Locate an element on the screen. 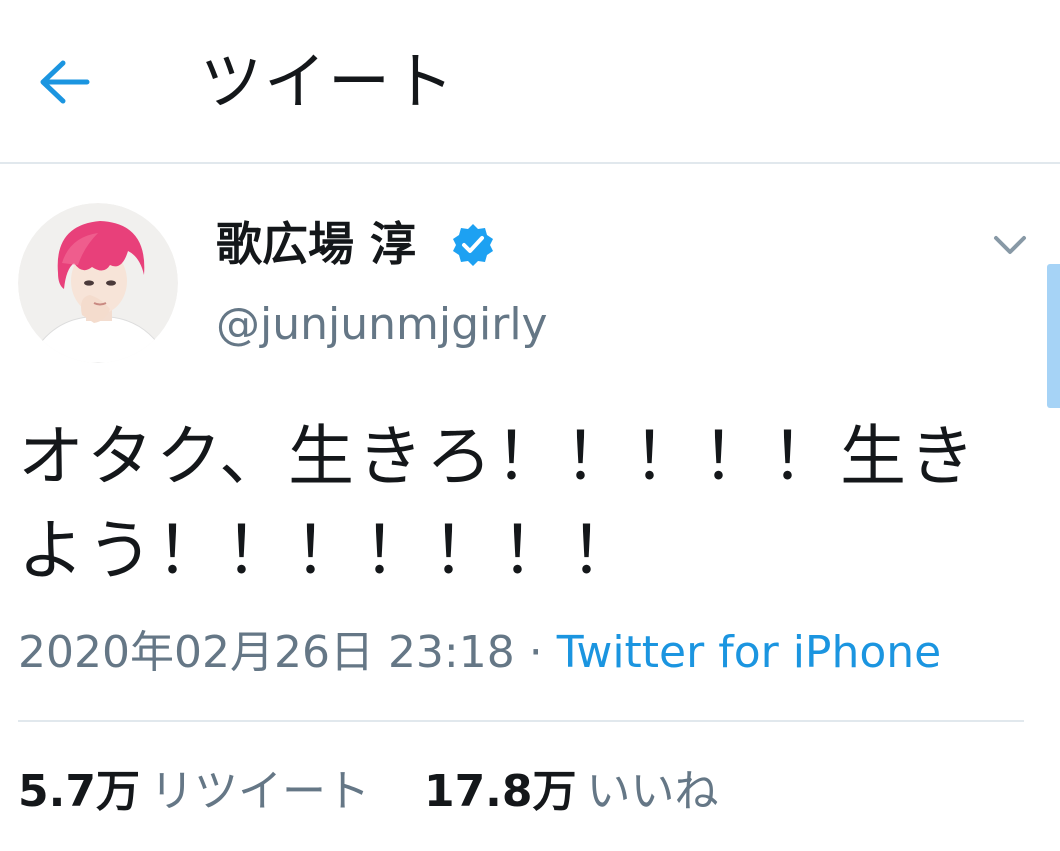 This screenshot has width=1060, height=851. tweet-stats: 5.7万 リツイート 17.8万 いいね is located at coordinates (368, 792).